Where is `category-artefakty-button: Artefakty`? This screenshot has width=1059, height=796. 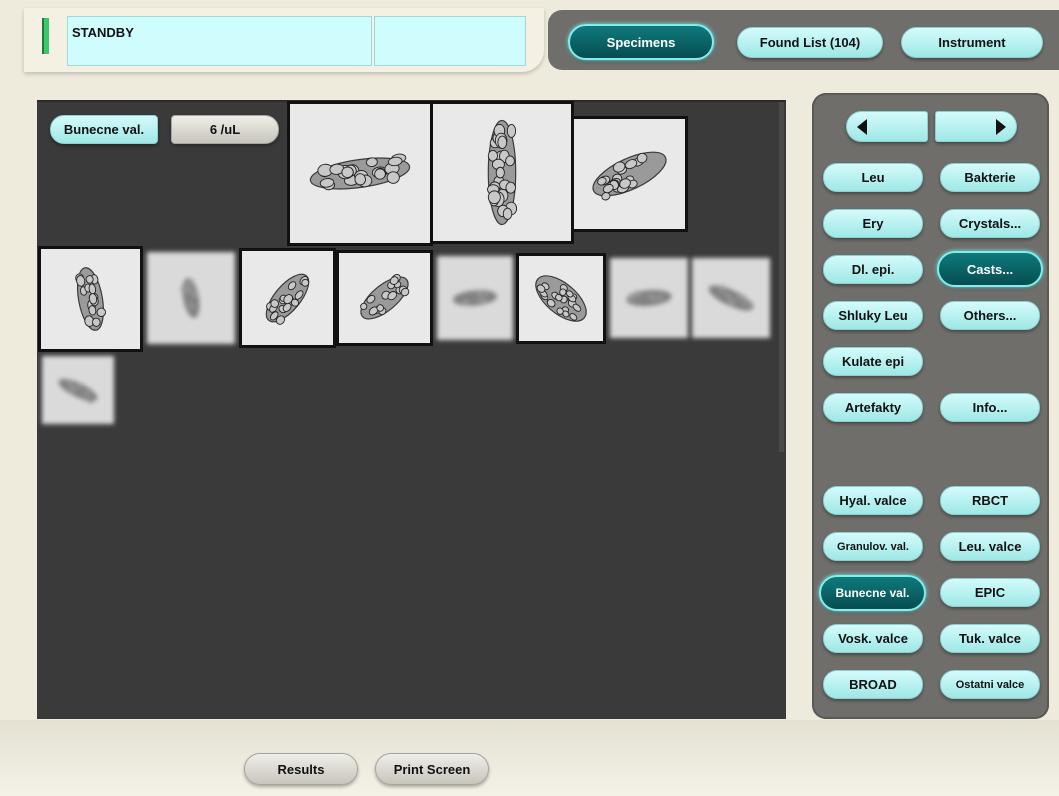
category-artefakty-button: Artefakty is located at coordinates (873, 407).